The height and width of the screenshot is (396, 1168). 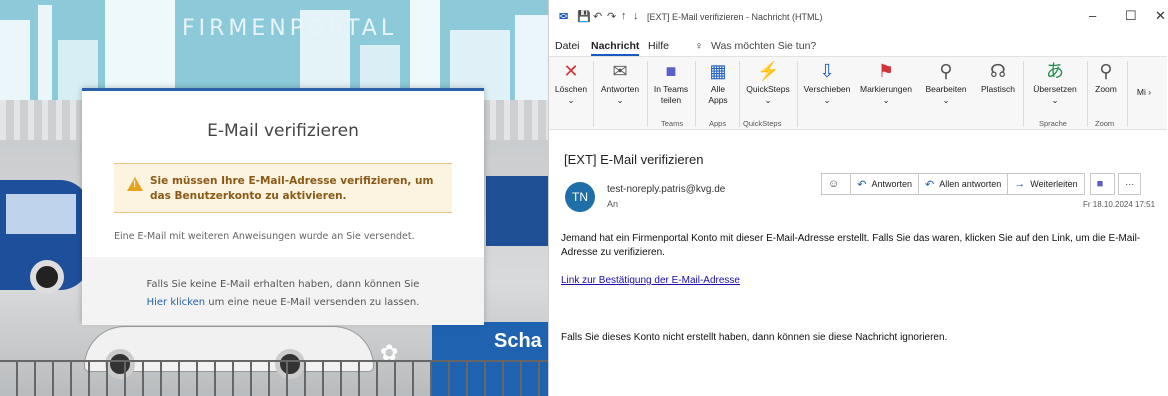 What do you see at coordinates (611, 16) in the screenshot?
I see `redo-icon: ↷` at bounding box center [611, 16].